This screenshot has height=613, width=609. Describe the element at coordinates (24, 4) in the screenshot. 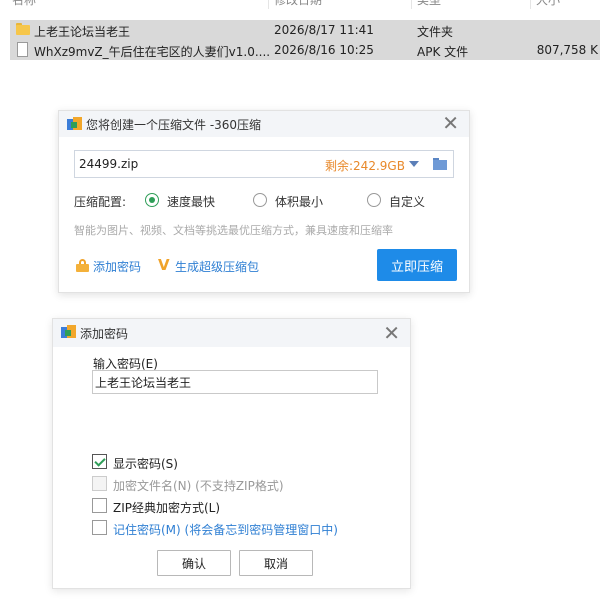

I see `column-header-name: 名称` at that location.